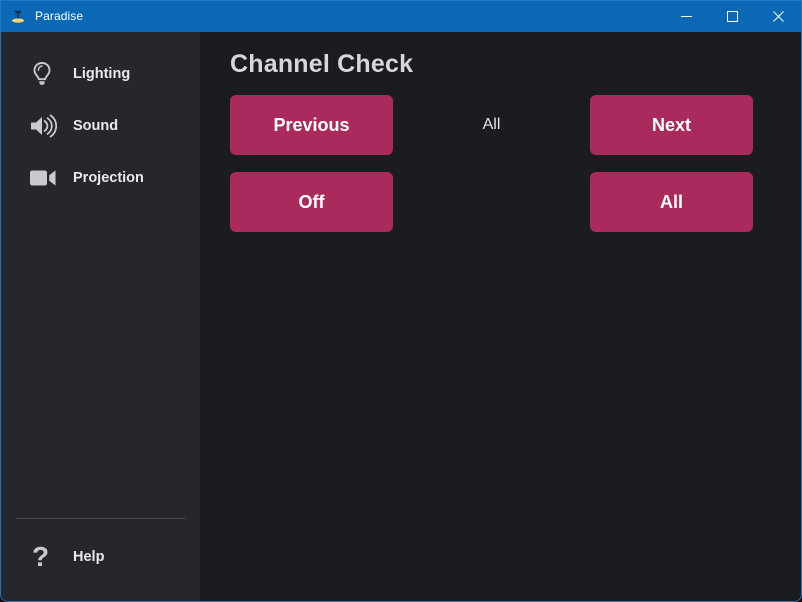  I want to click on question-mark-icon: ?, so click(46, 556).